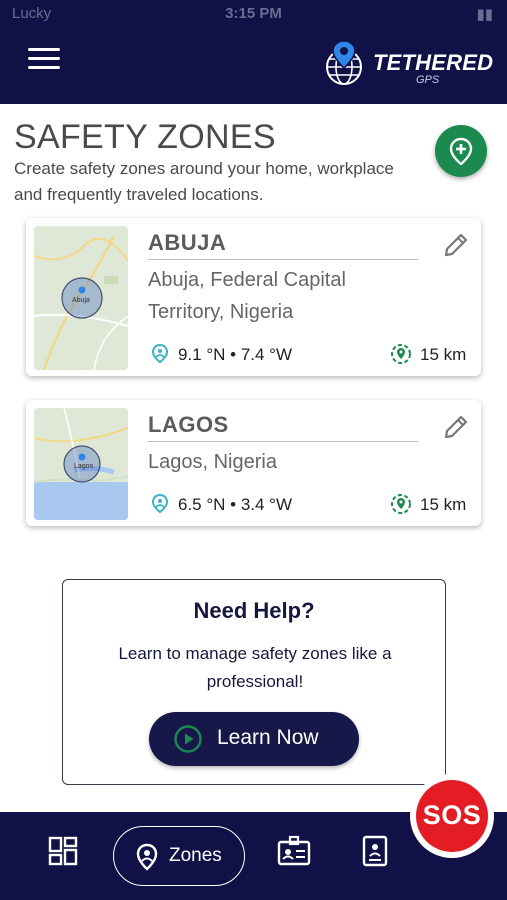  I want to click on globe-pin-icon, so click(344, 62).